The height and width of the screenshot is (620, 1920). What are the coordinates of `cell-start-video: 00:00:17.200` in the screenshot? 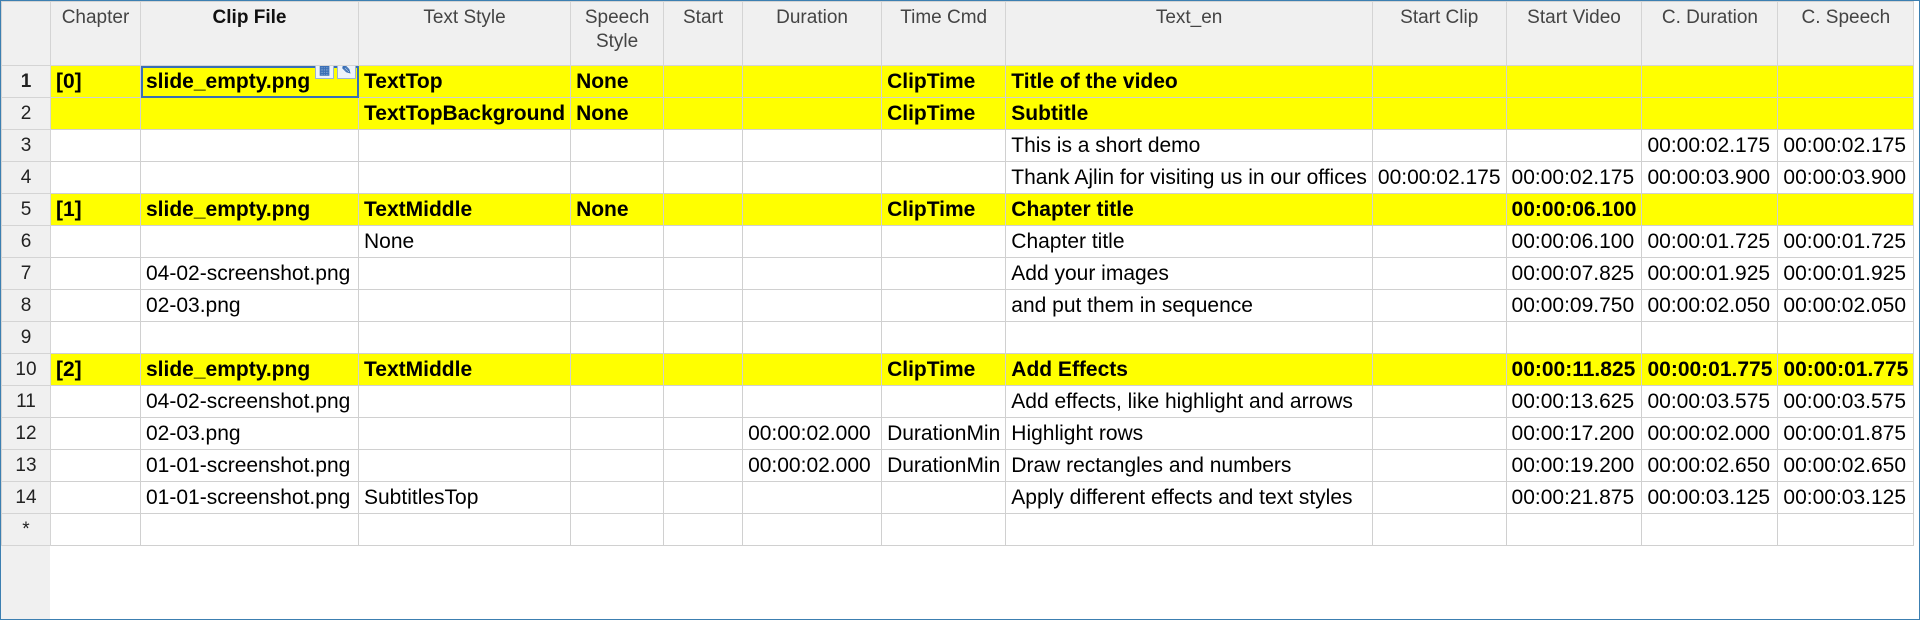 It's located at (1574, 433).